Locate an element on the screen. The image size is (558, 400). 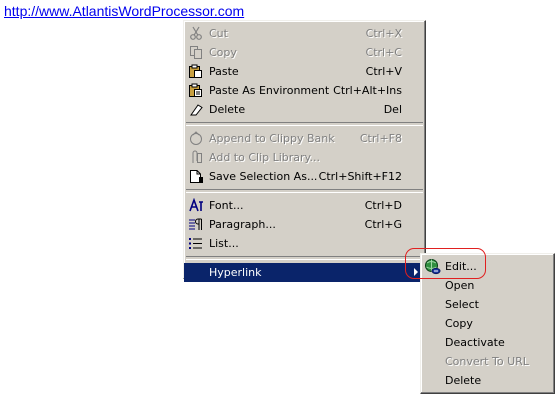
paste-environment-icon is located at coordinates (195, 90).